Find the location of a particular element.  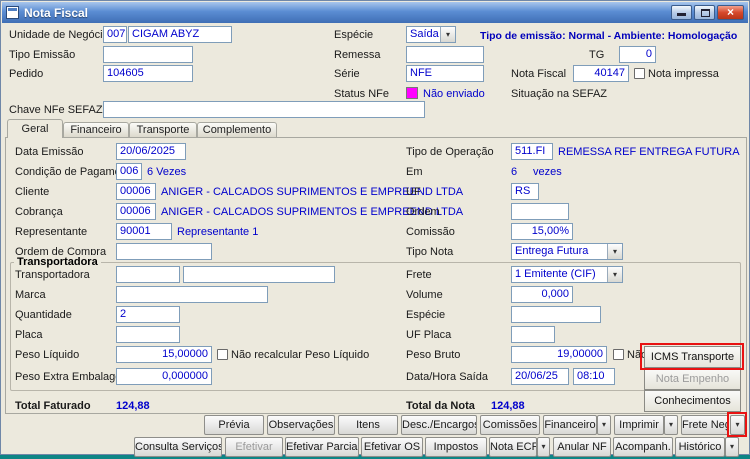

quantidade-input: 2 is located at coordinates (148, 314).